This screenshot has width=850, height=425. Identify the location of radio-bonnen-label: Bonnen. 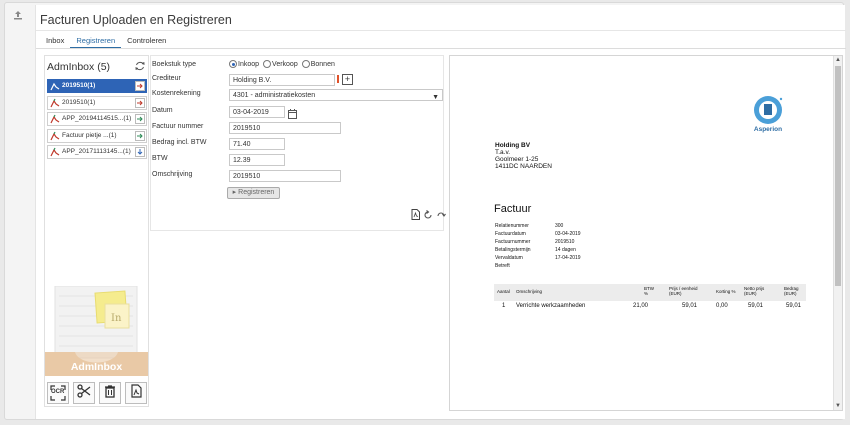
(322, 64).